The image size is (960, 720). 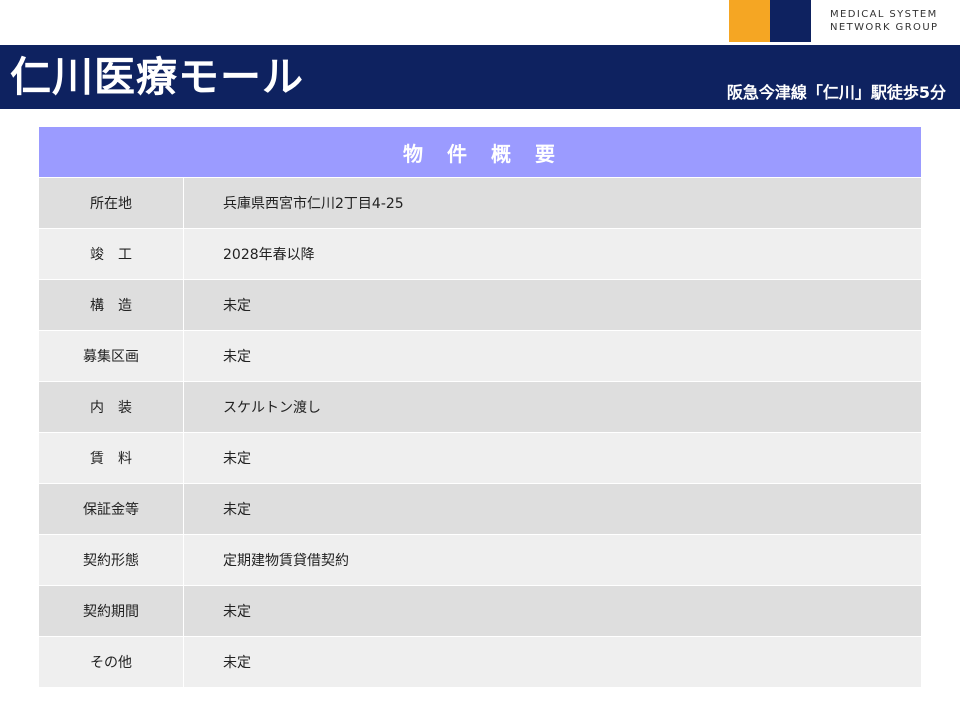 I want to click on logo-text: MEDICAL SYSTEM NETWORK GROUP, so click(x=884, y=21).